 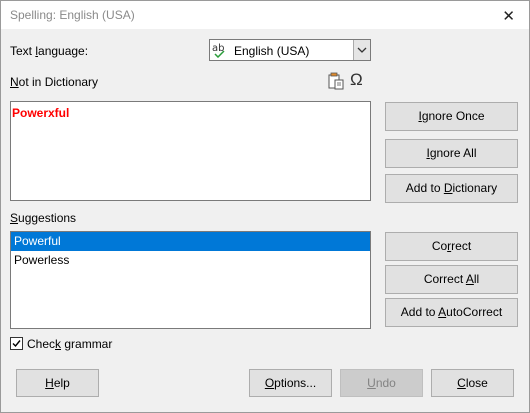 What do you see at coordinates (190, 241) in the screenshot?
I see `list-item: Powerful` at bounding box center [190, 241].